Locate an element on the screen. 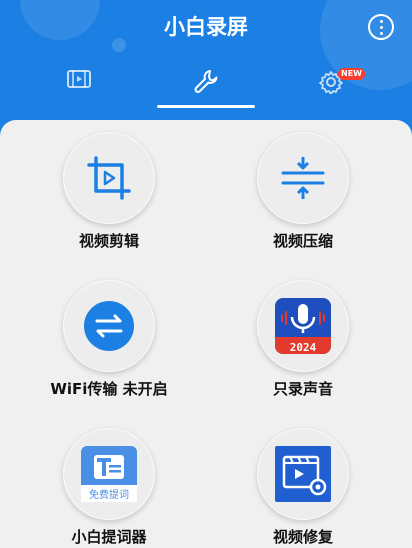 This screenshot has height=548, width=412. tool-wifi-transfer: WiFi传输 未开启 is located at coordinates (109, 338).